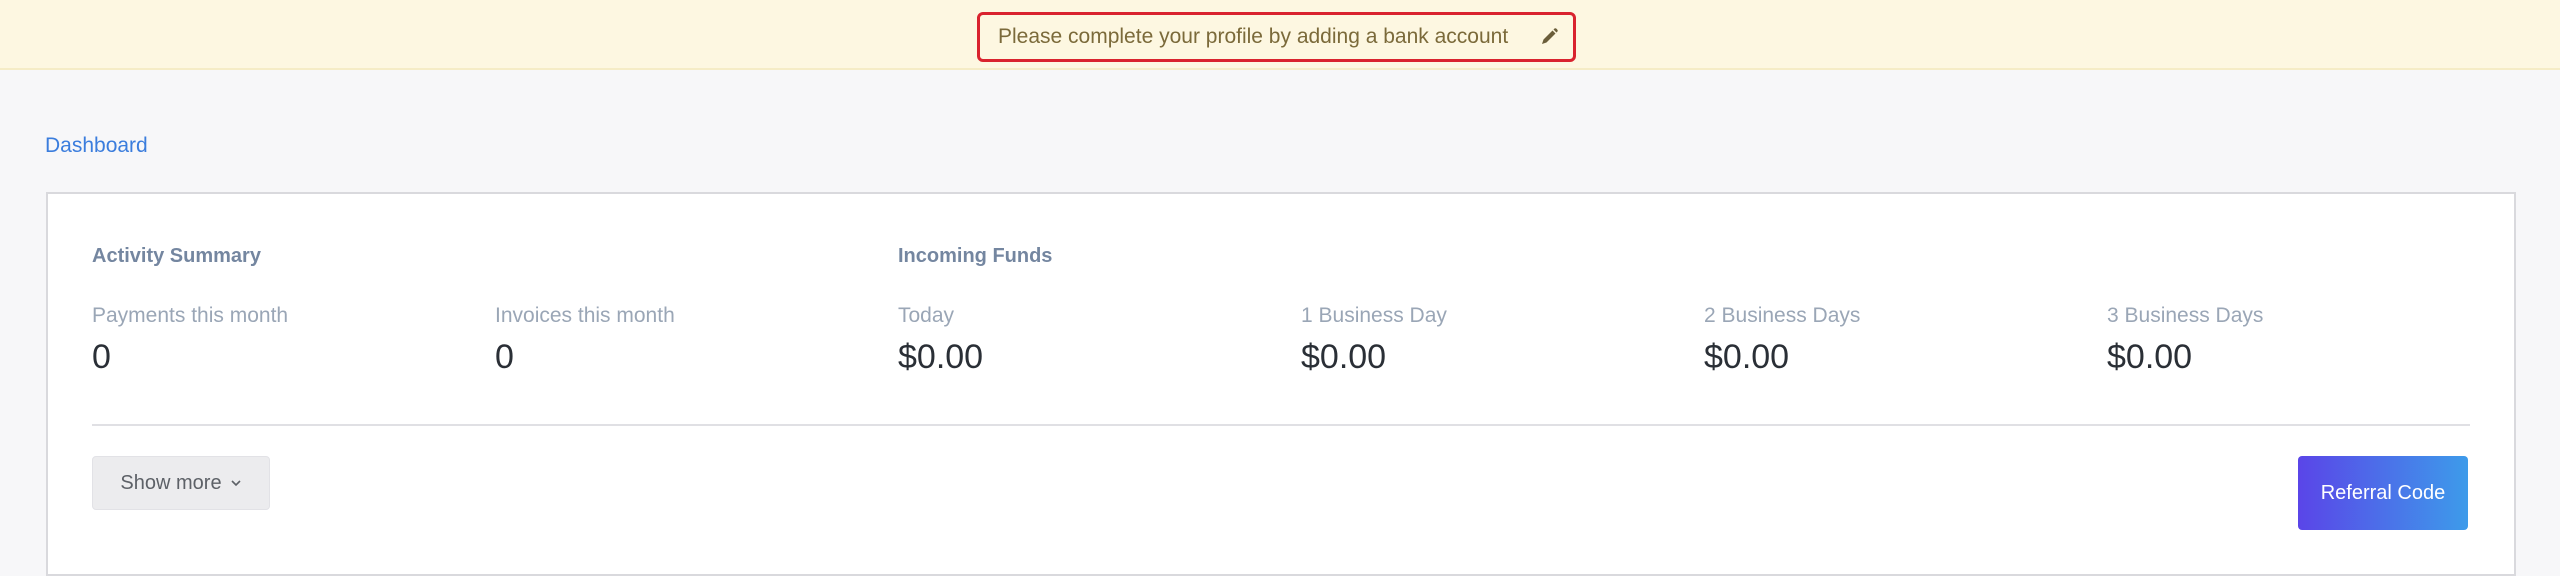 This screenshot has width=2560, height=576. I want to click on chevron-down-icon, so click(236, 483).